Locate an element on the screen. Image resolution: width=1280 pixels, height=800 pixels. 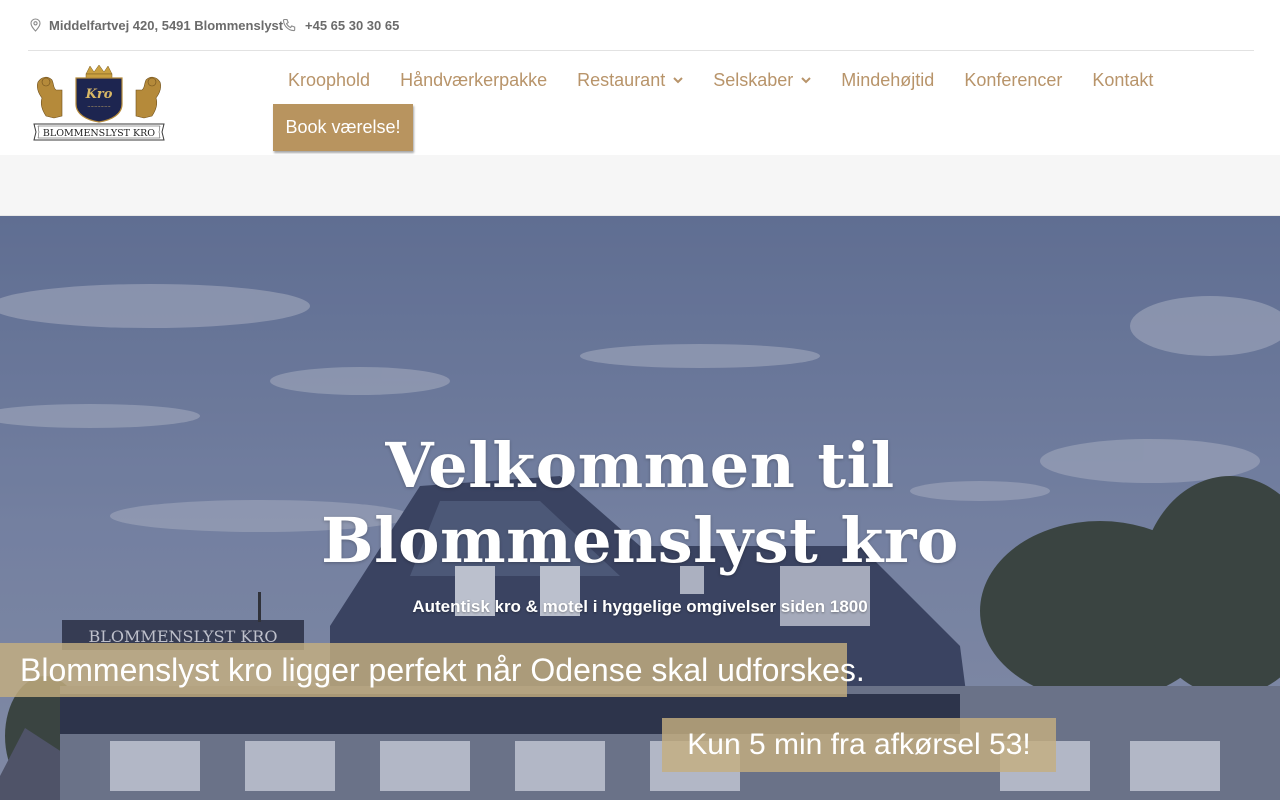
topbar-divider is located at coordinates (641, 50).